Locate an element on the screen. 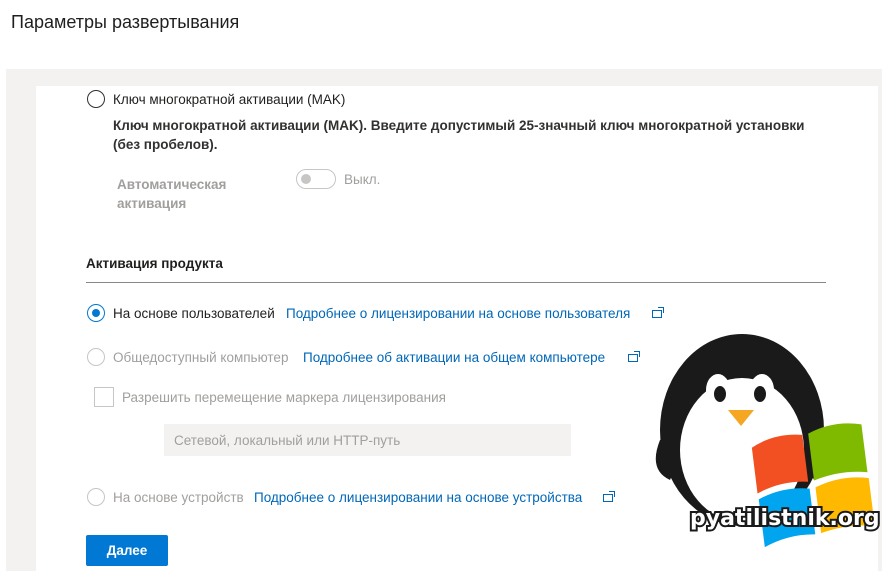 Image resolution: width=882 pixels, height=571 pixels. activation-heading: Активация продукта is located at coordinates (154, 263).